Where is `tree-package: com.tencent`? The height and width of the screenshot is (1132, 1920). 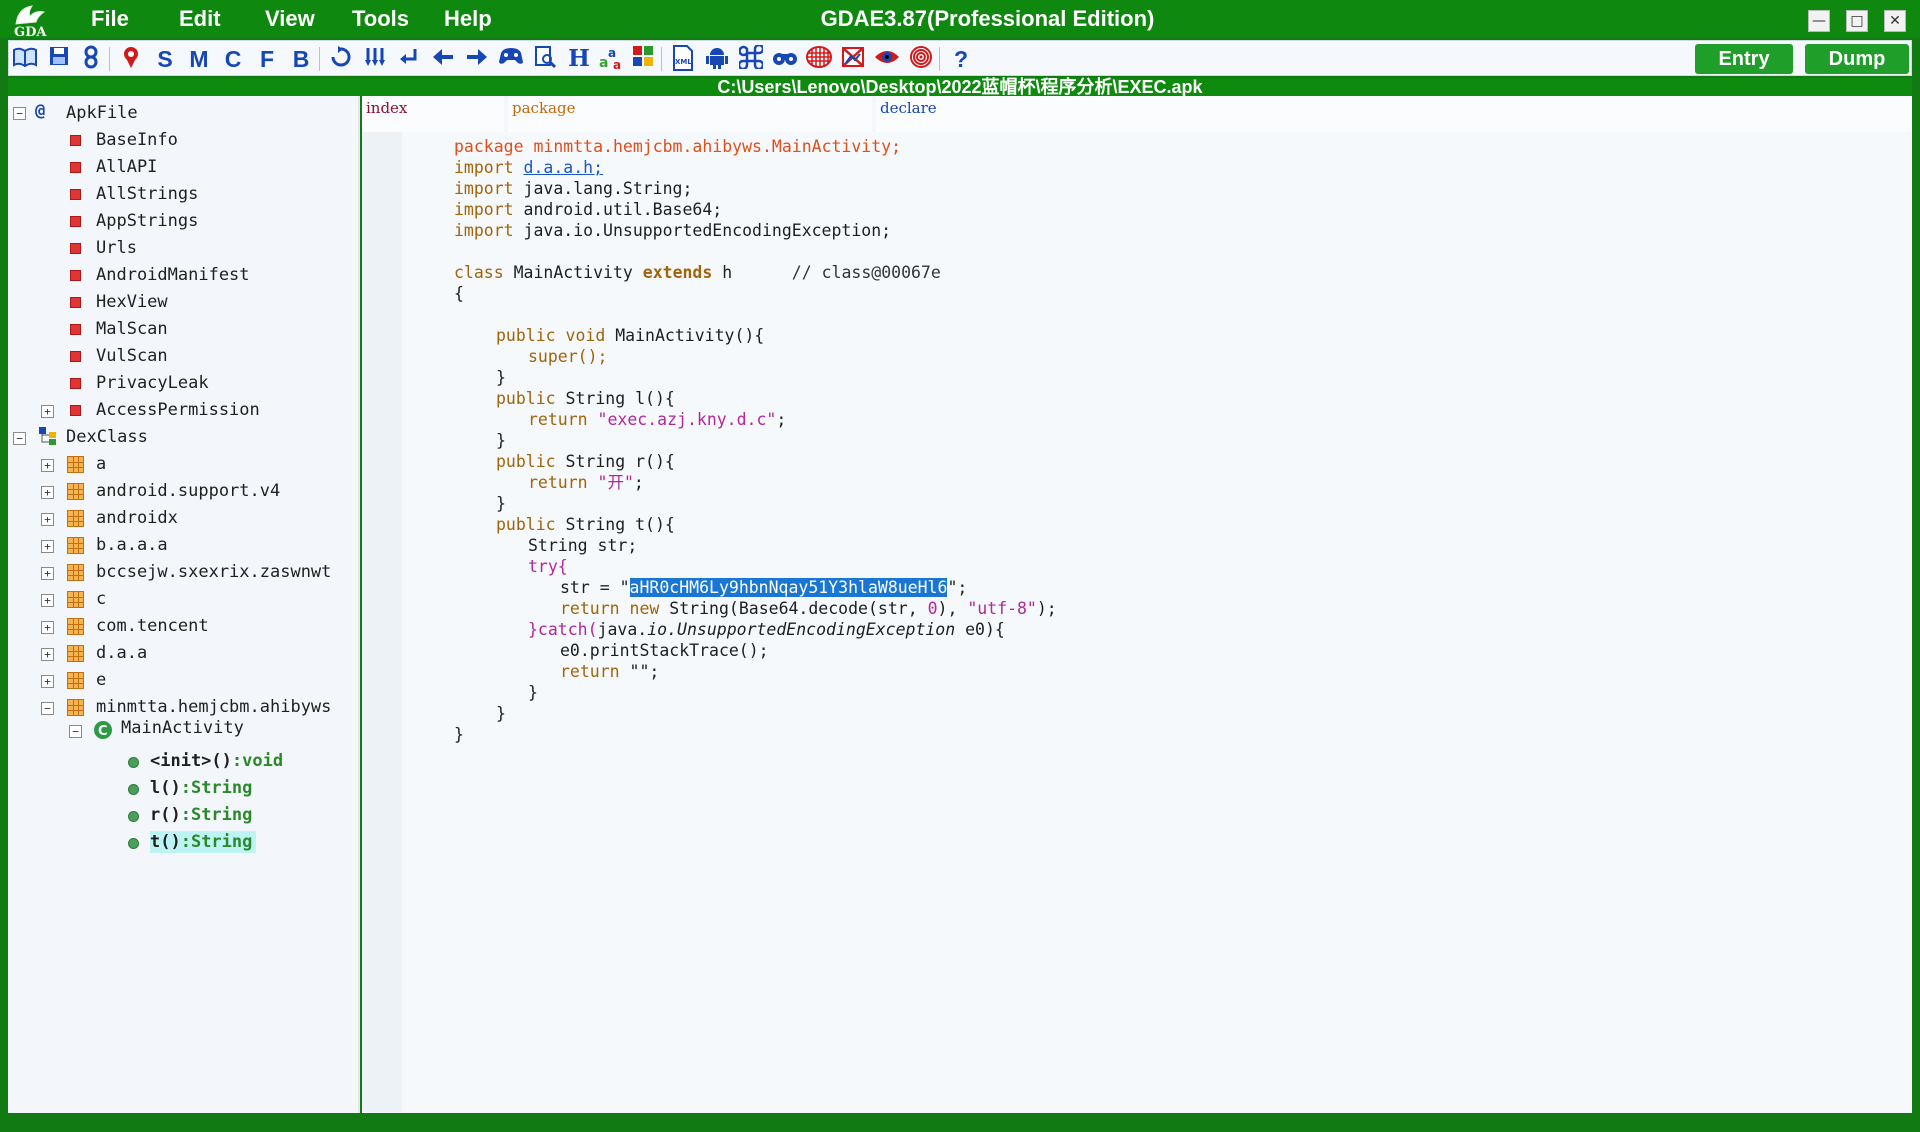 tree-package: com.tencent is located at coordinates (152, 626).